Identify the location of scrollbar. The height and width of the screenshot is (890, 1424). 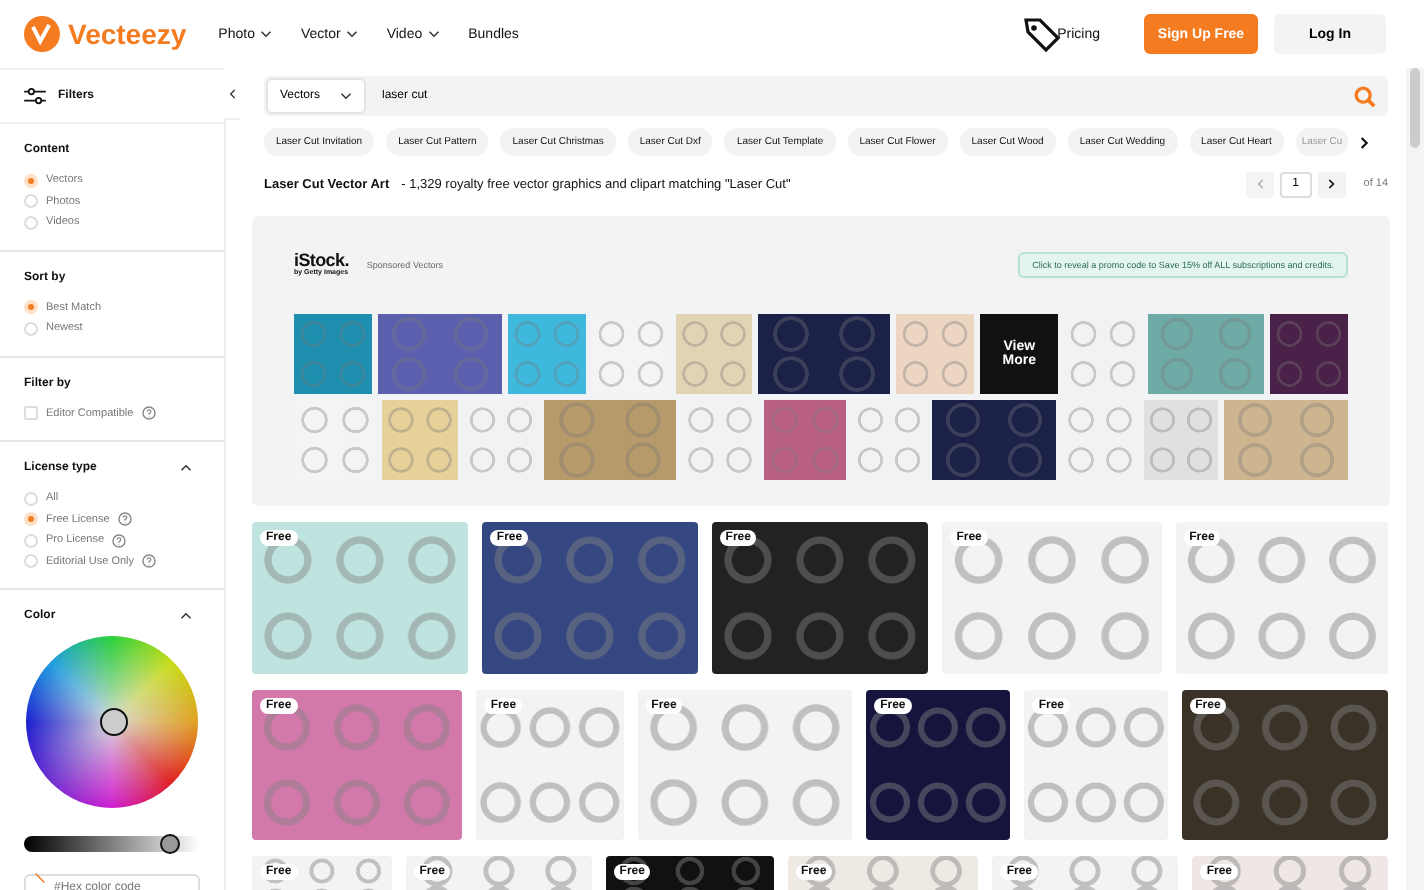
(1415, 479).